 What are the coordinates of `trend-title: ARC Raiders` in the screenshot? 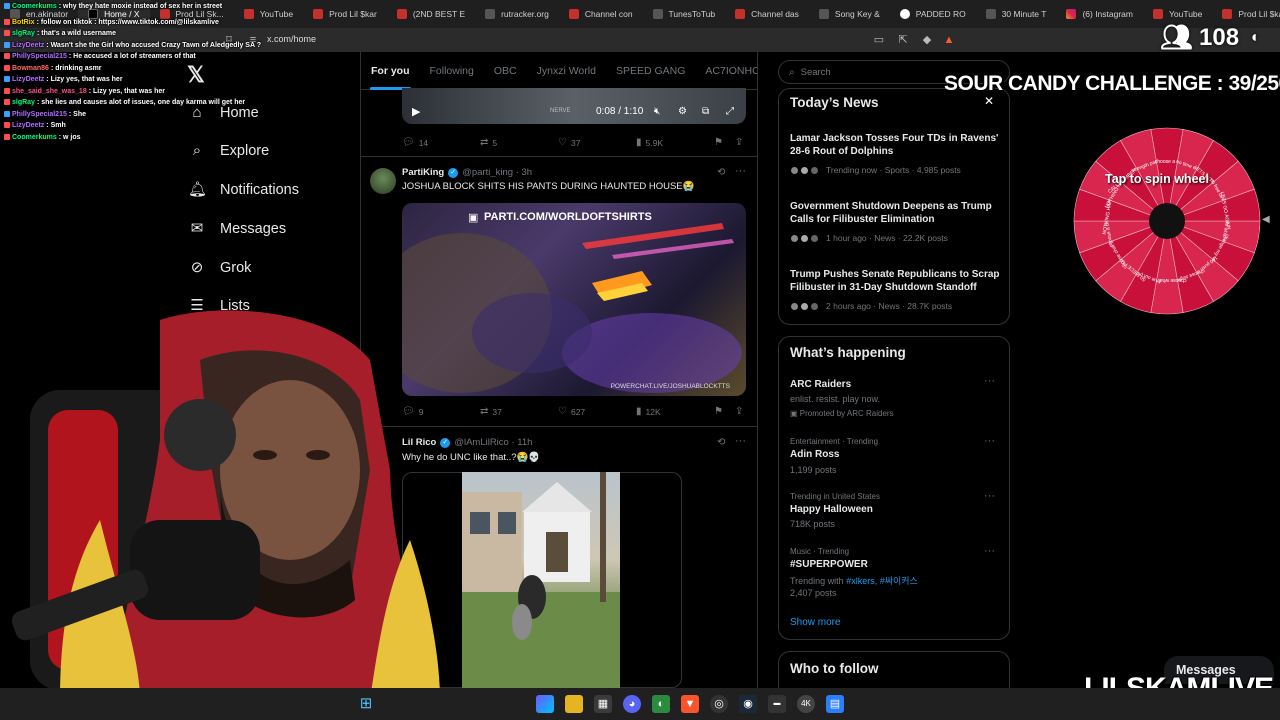 It's located at (820, 384).